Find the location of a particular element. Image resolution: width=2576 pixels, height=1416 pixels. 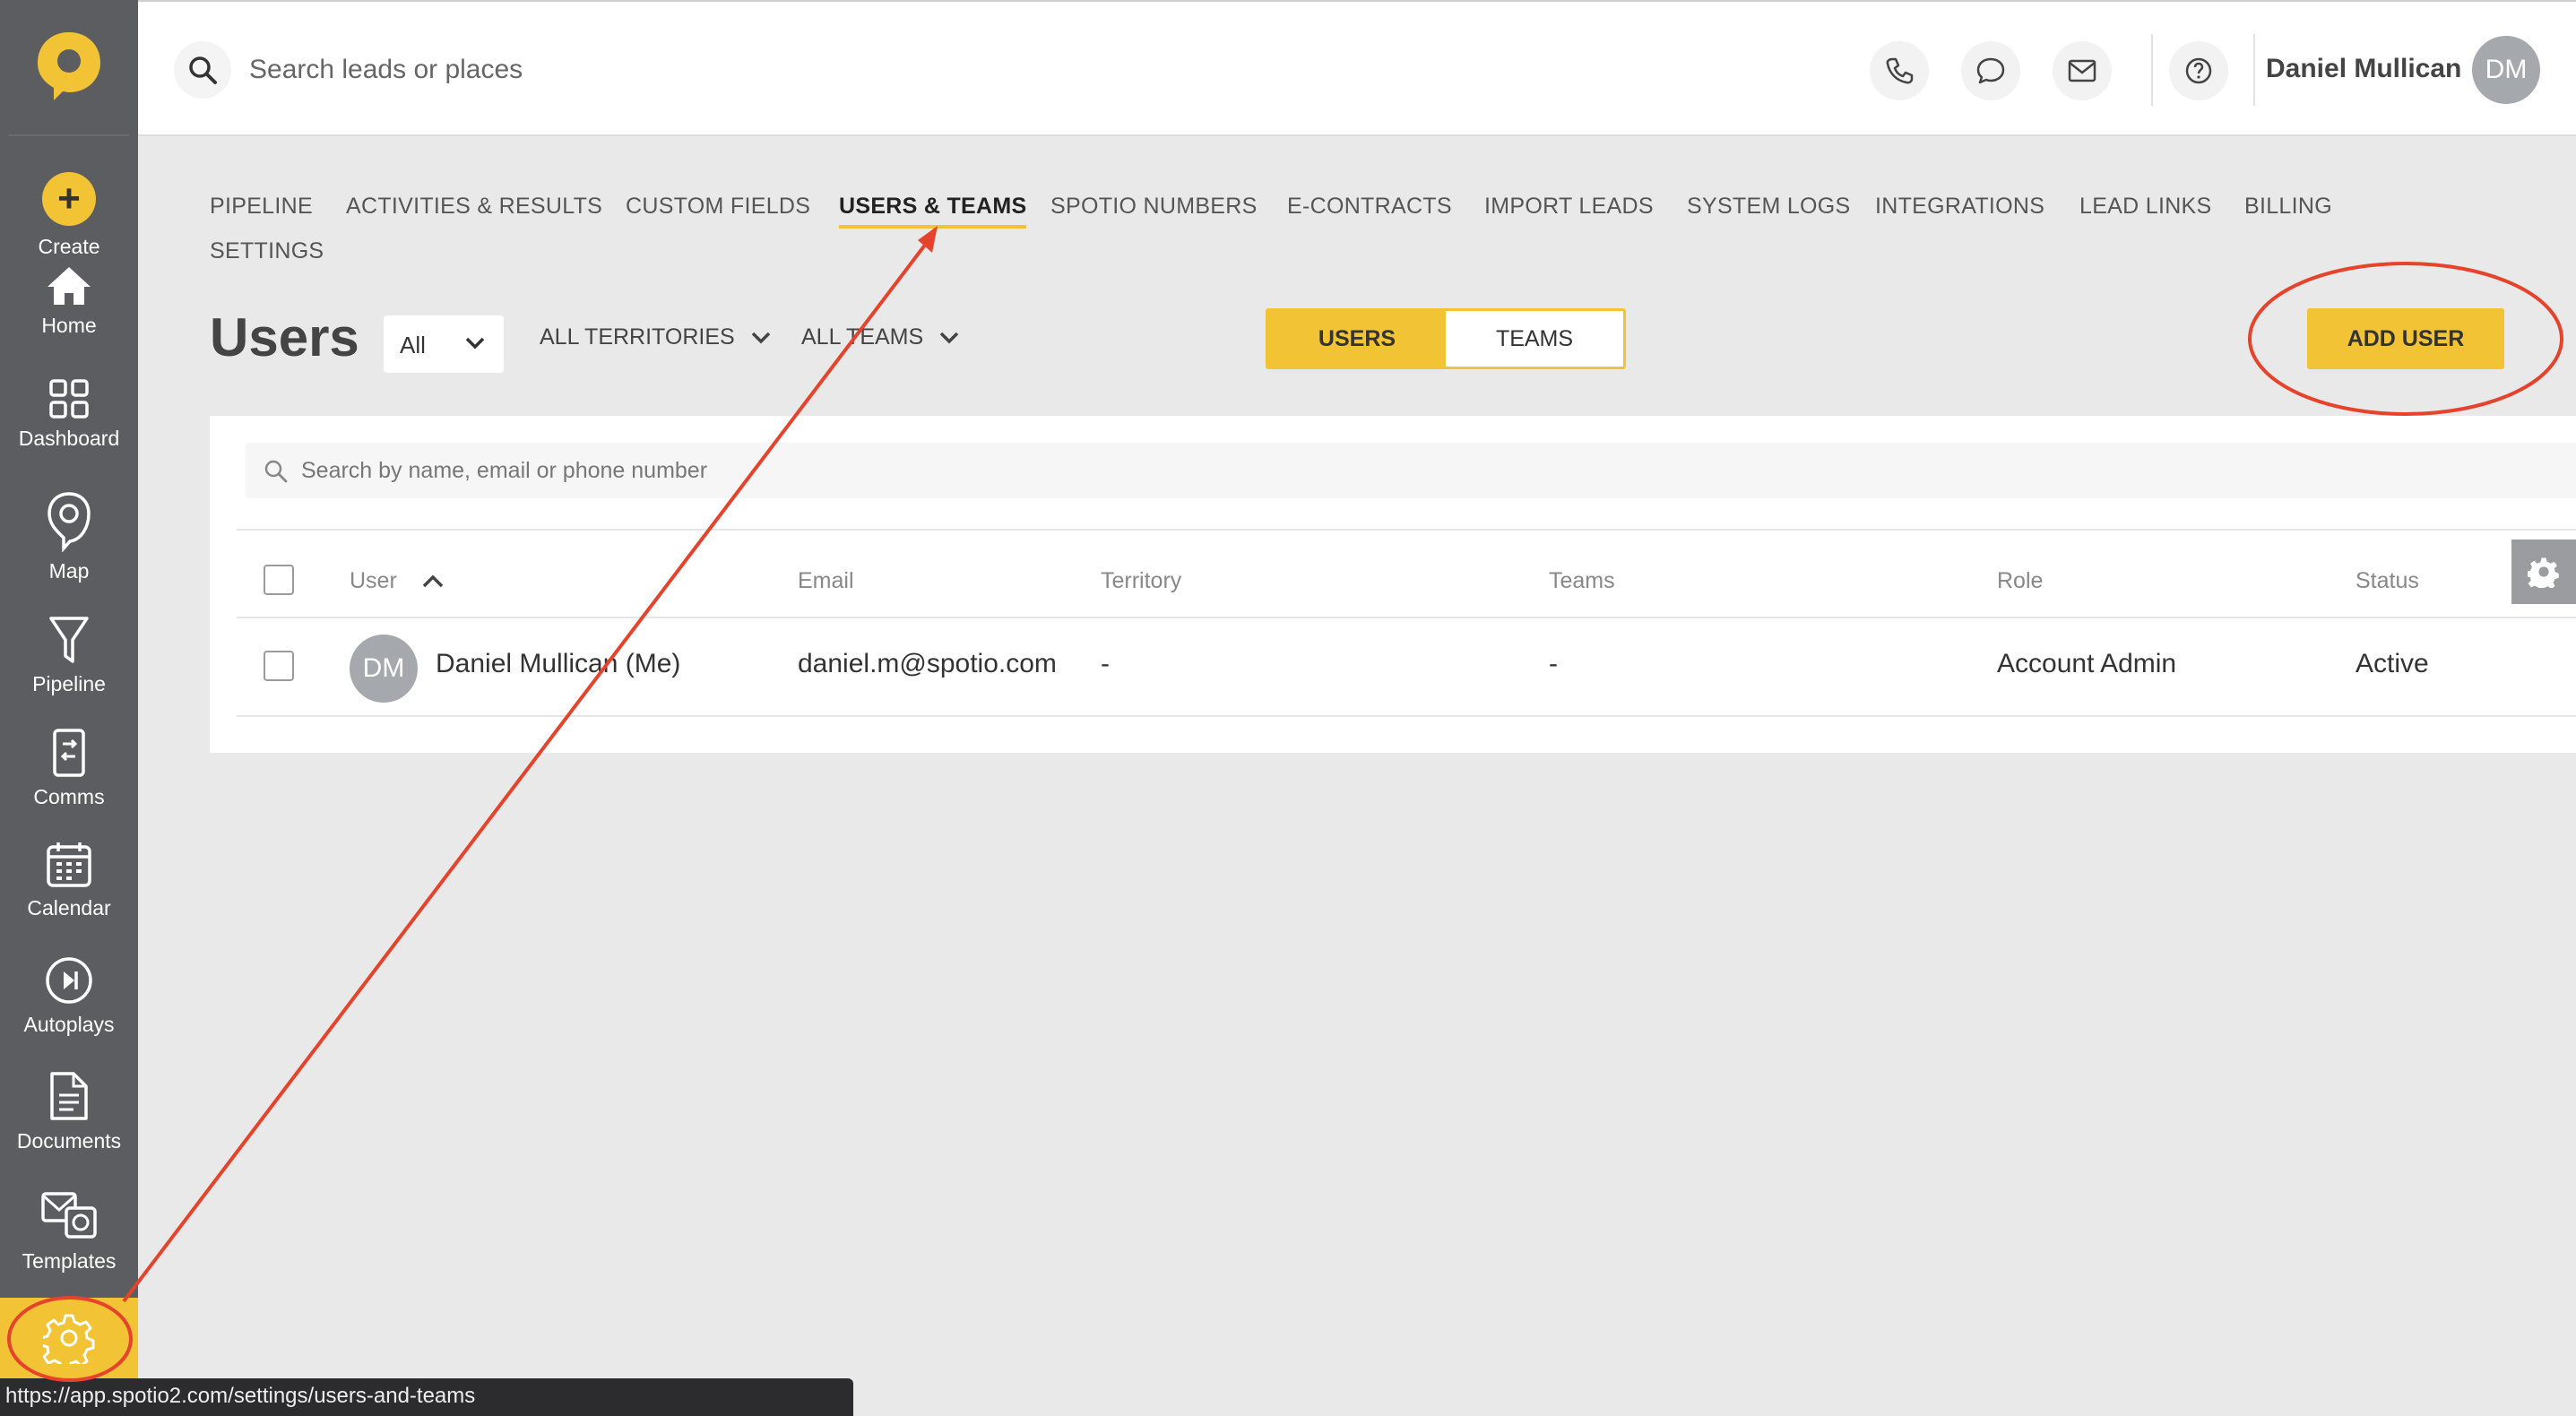

sidebar-item-label: Home is located at coordinates (69, 325).